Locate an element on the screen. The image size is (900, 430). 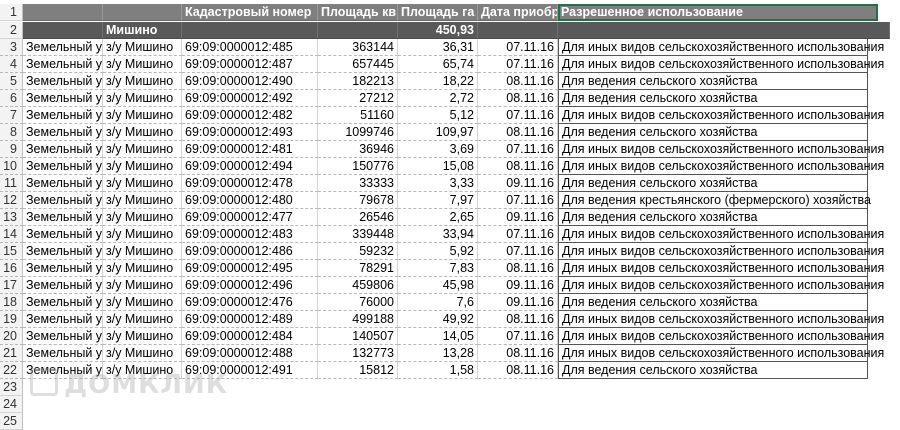
cell-area-sqm: 499188 is located at coordinates (358, 319).